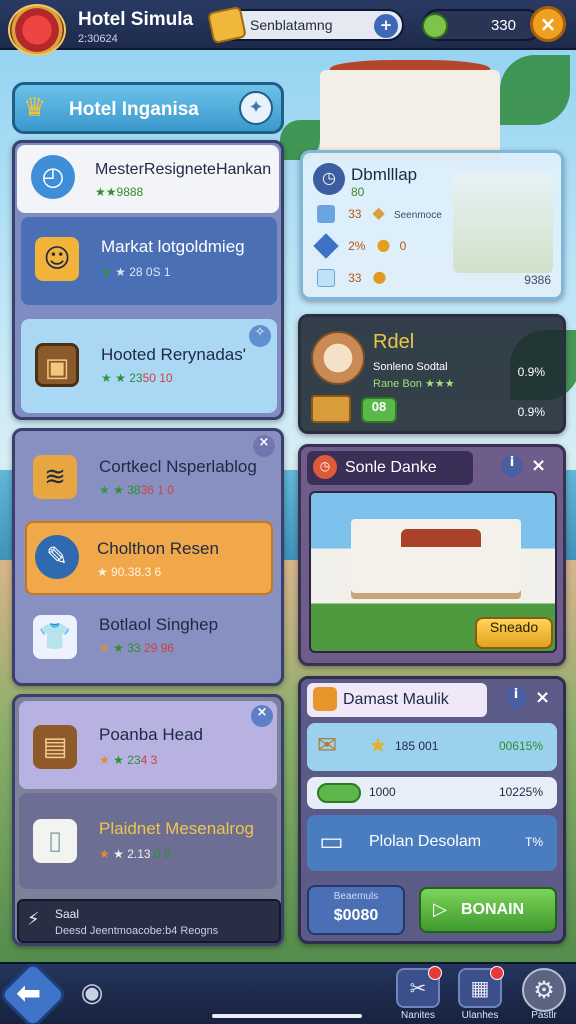 The image size is (576, 1024). I want to click on panel-title: Rdel, so click(394, 342).